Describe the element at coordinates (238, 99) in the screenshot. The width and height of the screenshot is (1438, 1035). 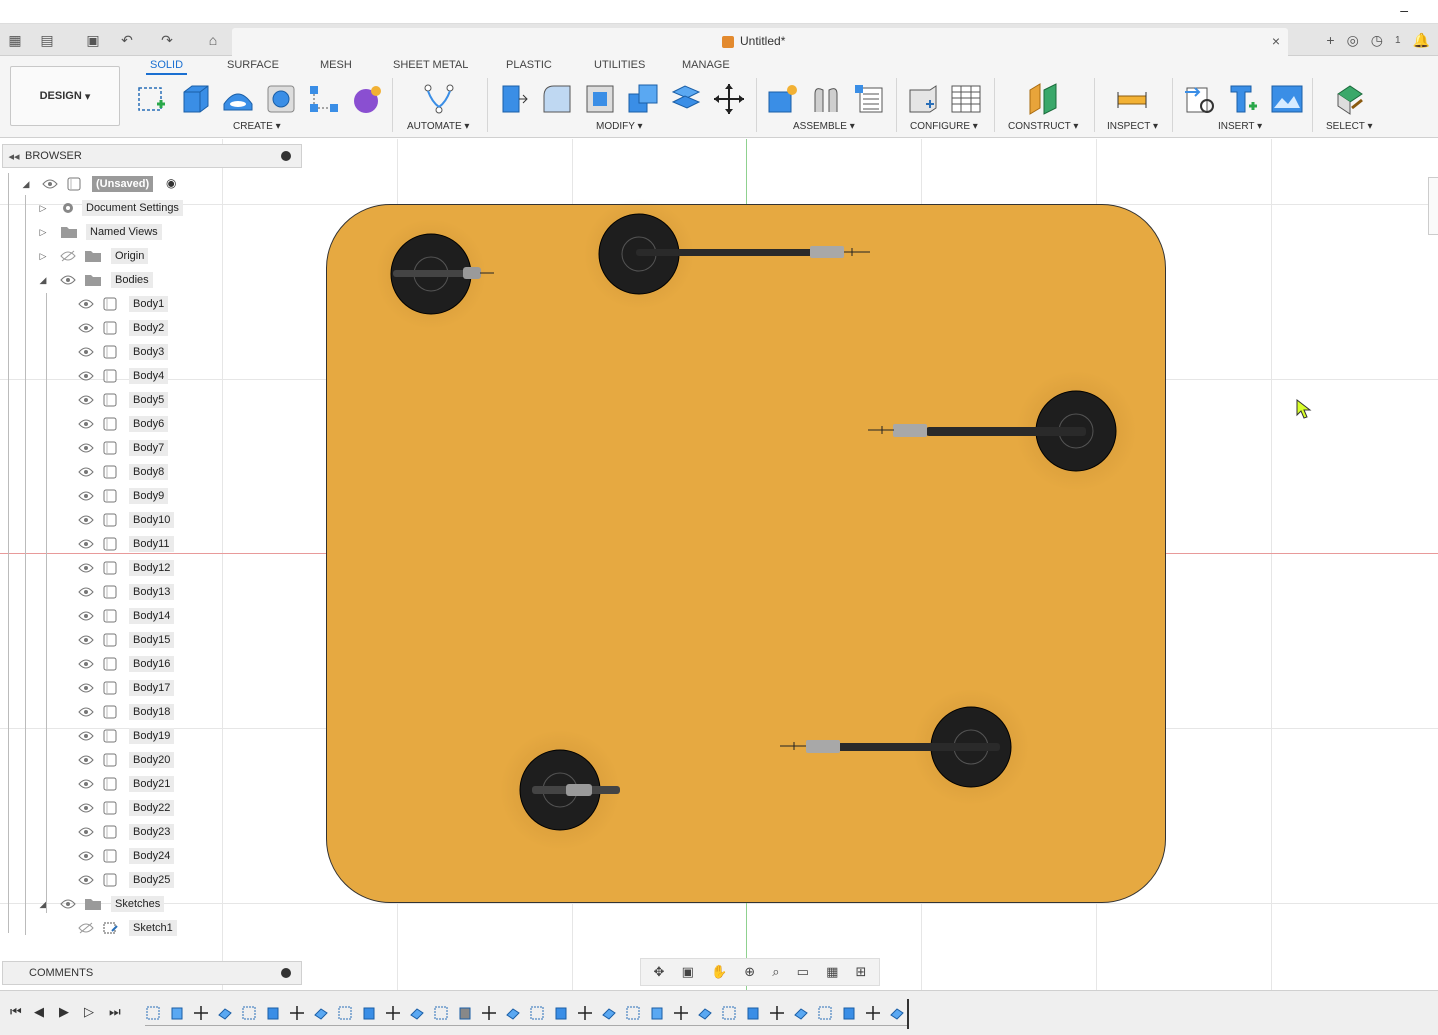
I see `revolve-icon` at that location.